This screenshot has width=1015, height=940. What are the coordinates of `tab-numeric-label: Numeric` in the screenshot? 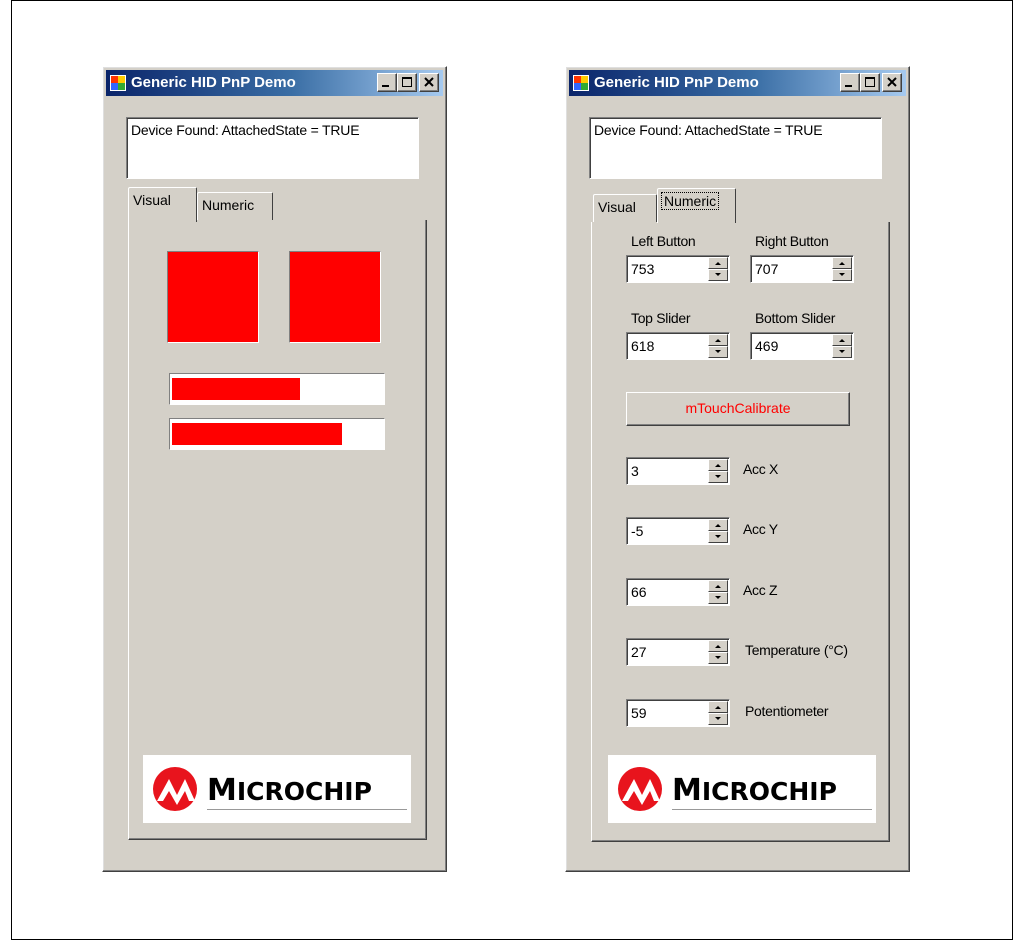 It's located at (690, 201).